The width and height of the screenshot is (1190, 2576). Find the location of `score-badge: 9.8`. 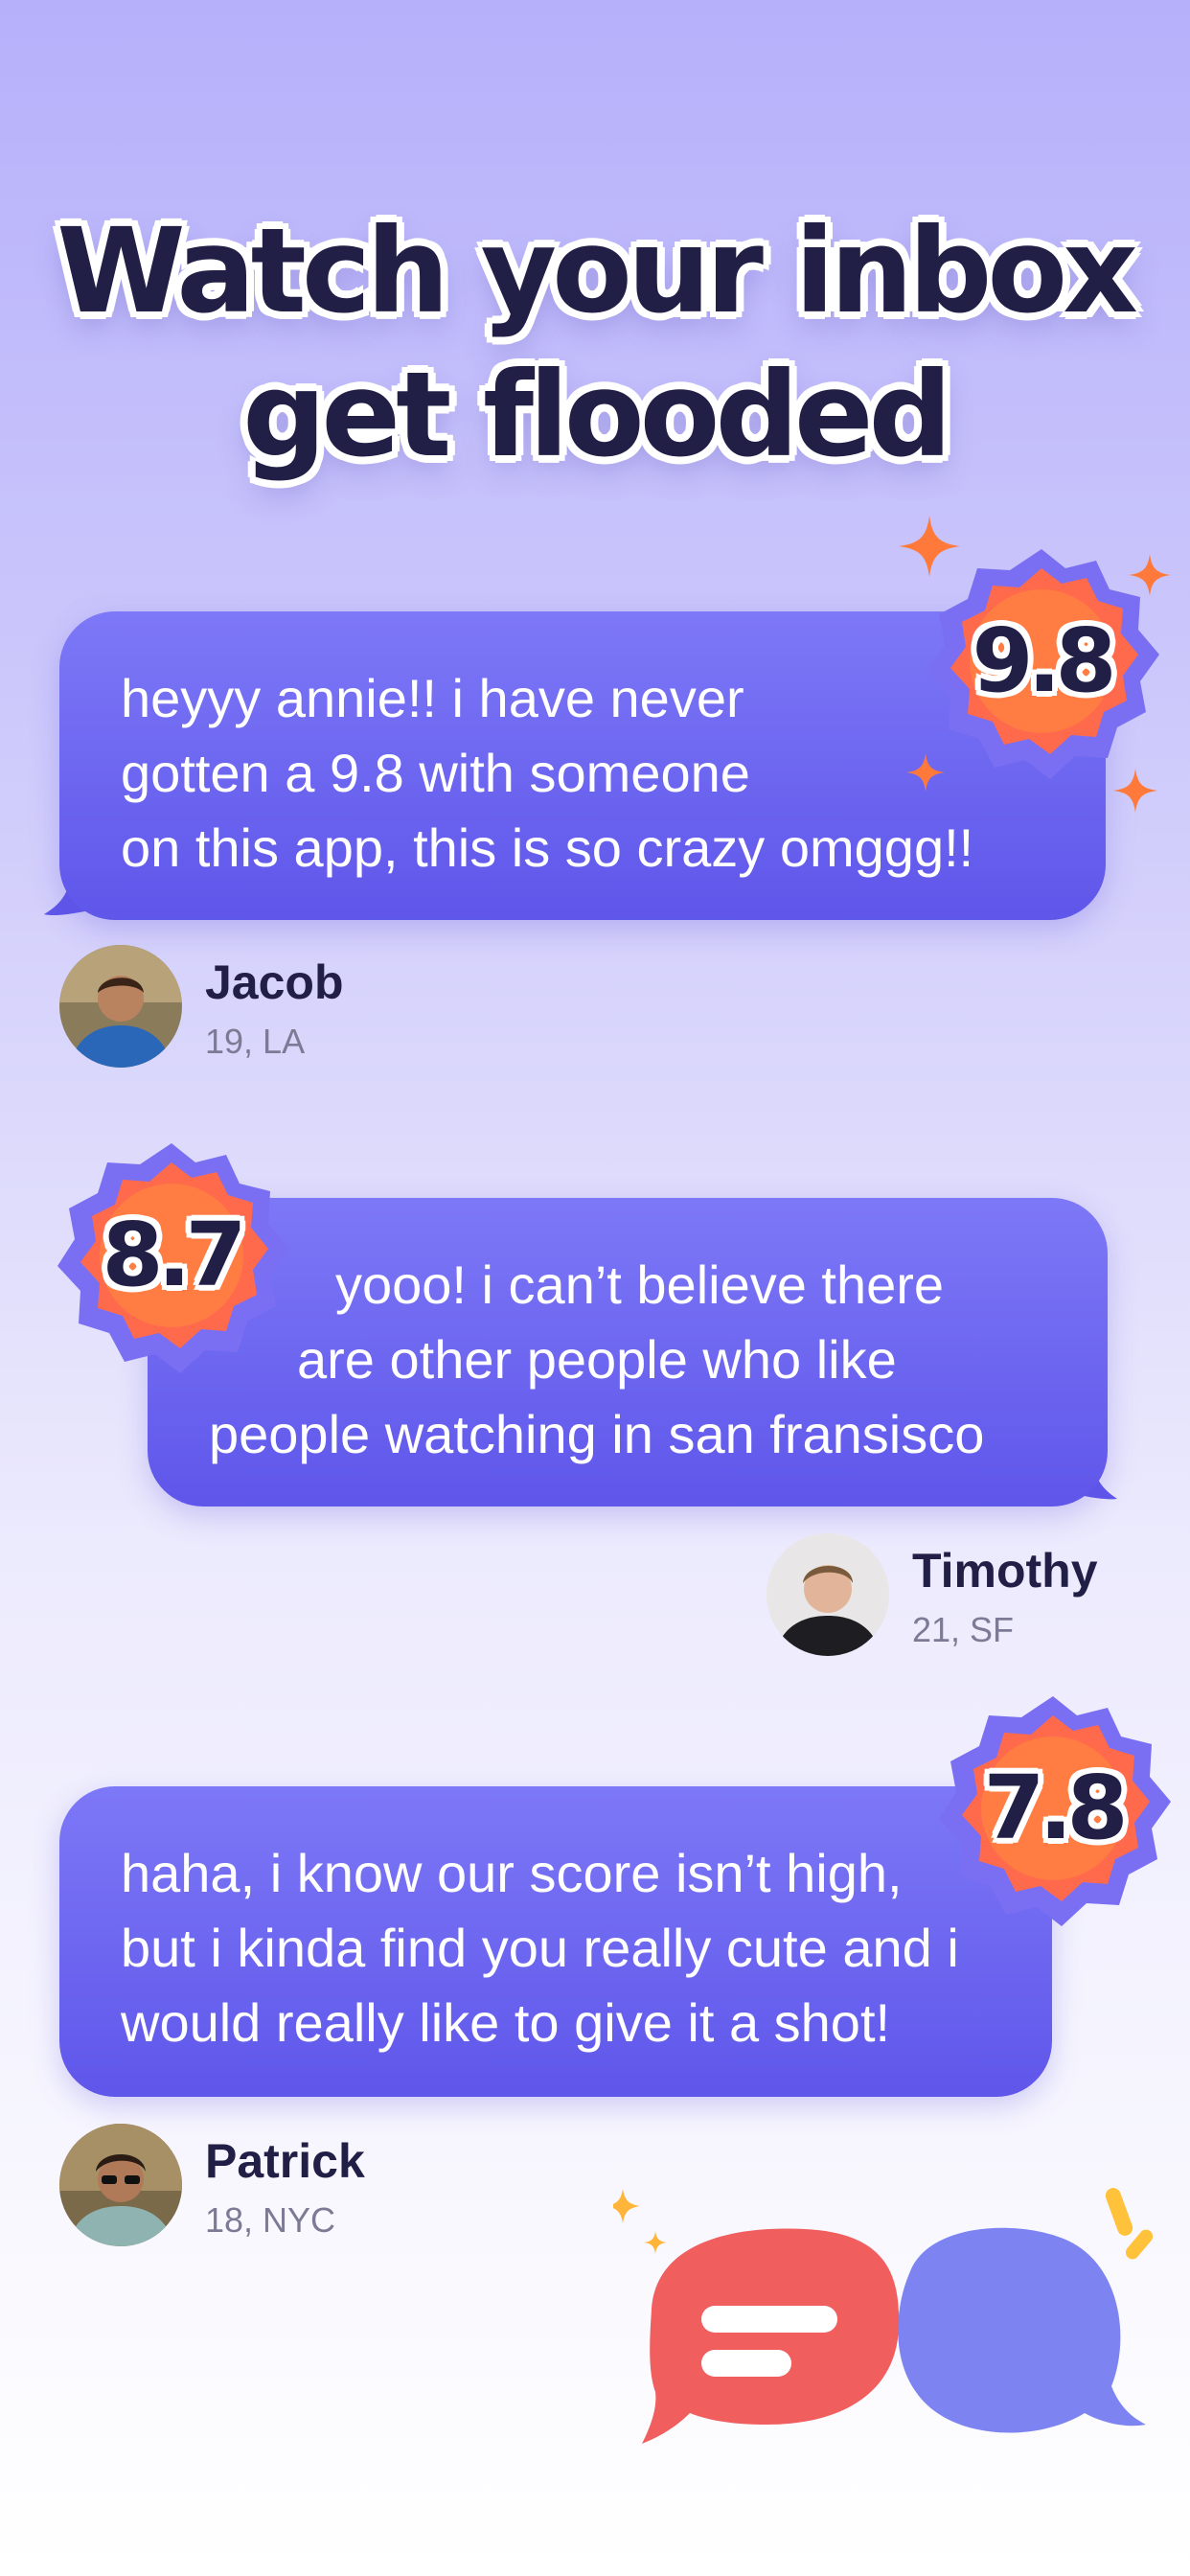

score-badge: 9.8 is located at coordinates (1041, 661).